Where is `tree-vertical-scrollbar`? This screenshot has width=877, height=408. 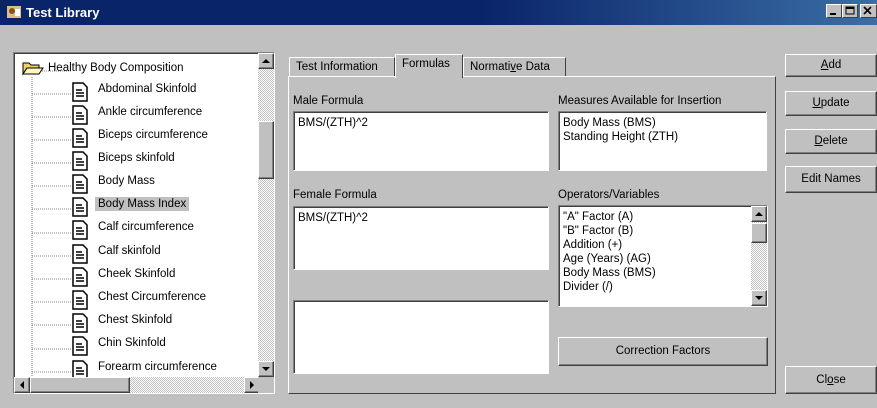
tree-vertical-scrollbar is located at coordinates (266, 215).